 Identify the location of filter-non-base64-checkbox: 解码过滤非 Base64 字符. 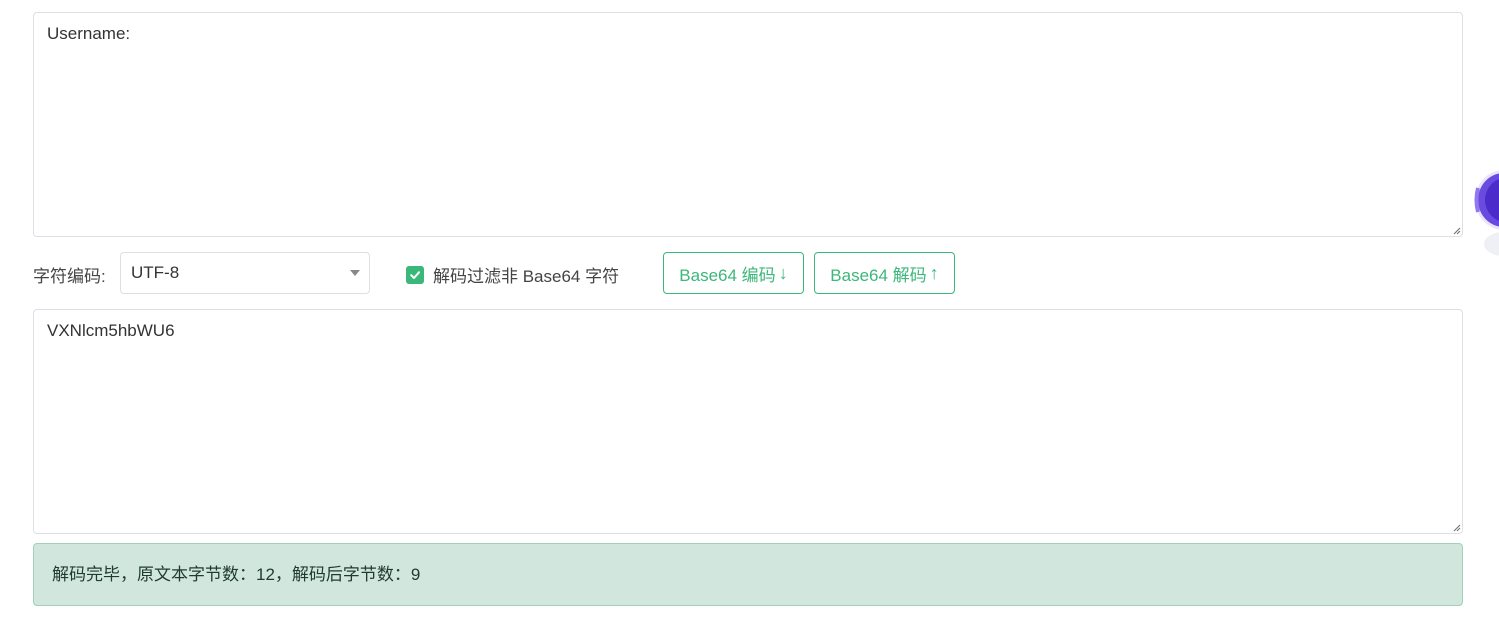
(512, 274).